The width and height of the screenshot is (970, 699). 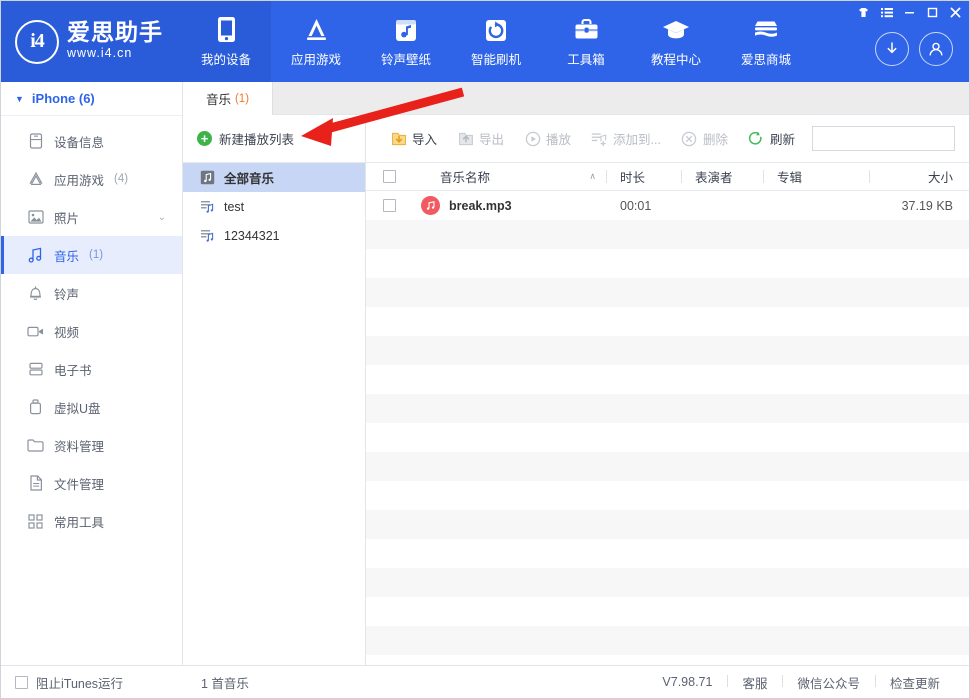 I want to click on playlist-panel: + 新建播放列表 全部音乐 test 12344321, so click(x=274, y=390).